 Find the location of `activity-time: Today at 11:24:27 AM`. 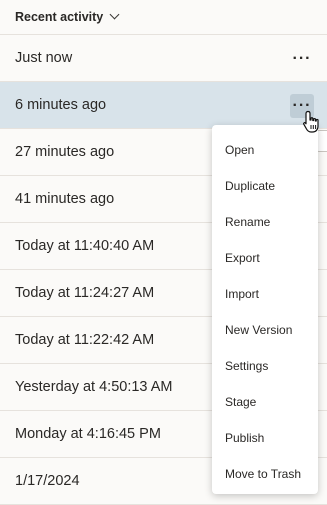

activity-time: Today at 11:24:27 AM is located at coordinates (85, 293).